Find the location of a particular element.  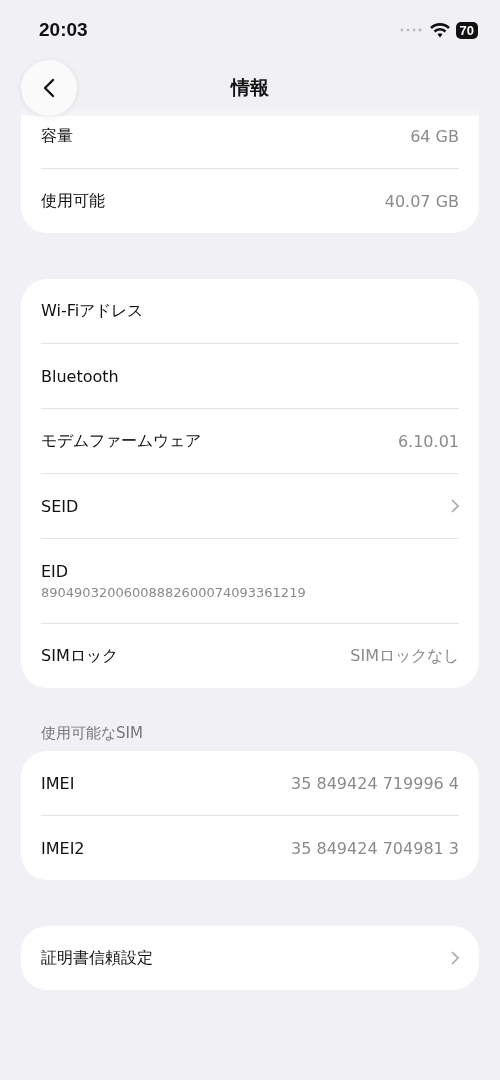

row-detail: 89049032006008882600074093361219 is located at coordinates (174, 592).